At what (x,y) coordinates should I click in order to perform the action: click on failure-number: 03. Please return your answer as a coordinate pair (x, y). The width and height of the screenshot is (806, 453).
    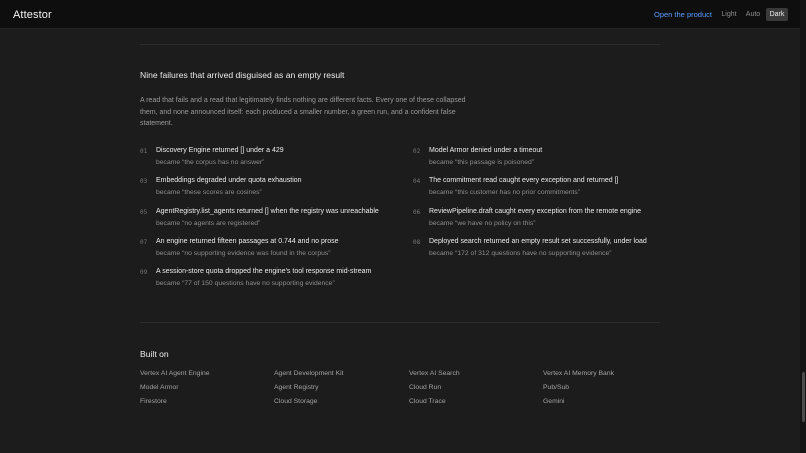
    Looking at the image, I should click on (144, 181).